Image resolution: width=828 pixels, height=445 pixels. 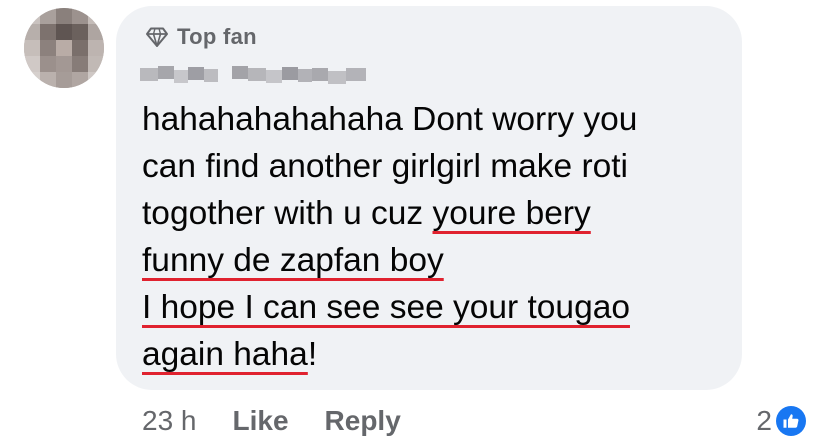 What do you see at coordinates (287, 213) in the screenshot?
I see `comment-text-segment: togother with u cuz` at bounding box center [287, 213].